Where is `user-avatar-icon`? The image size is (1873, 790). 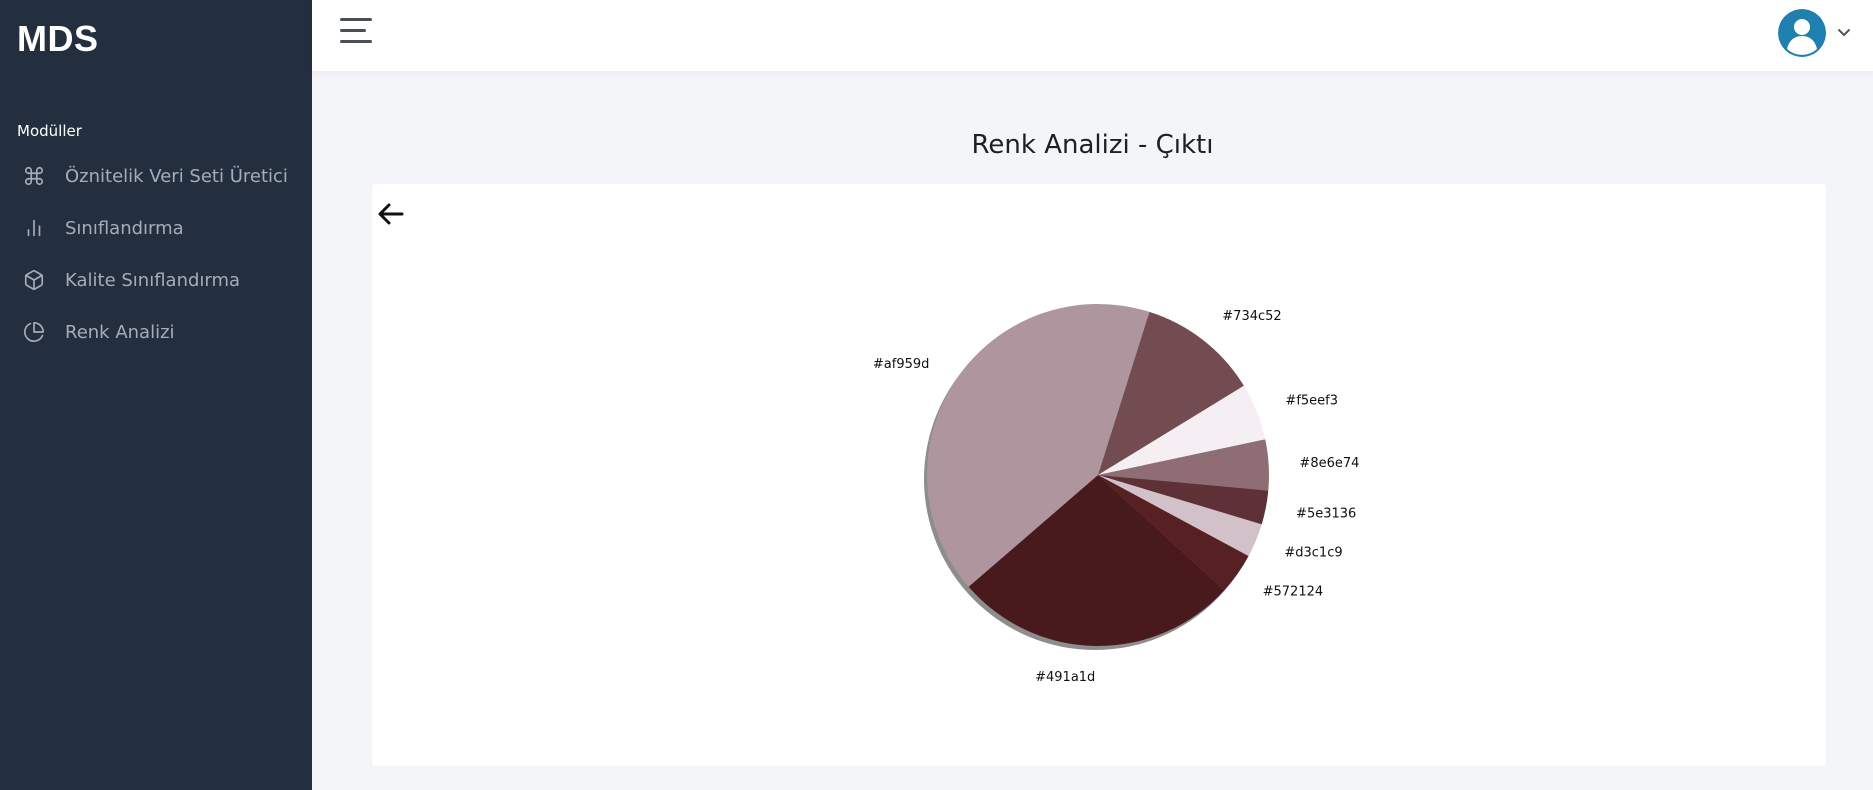
user-avatar-icon is located at coordinates (1802, 33).